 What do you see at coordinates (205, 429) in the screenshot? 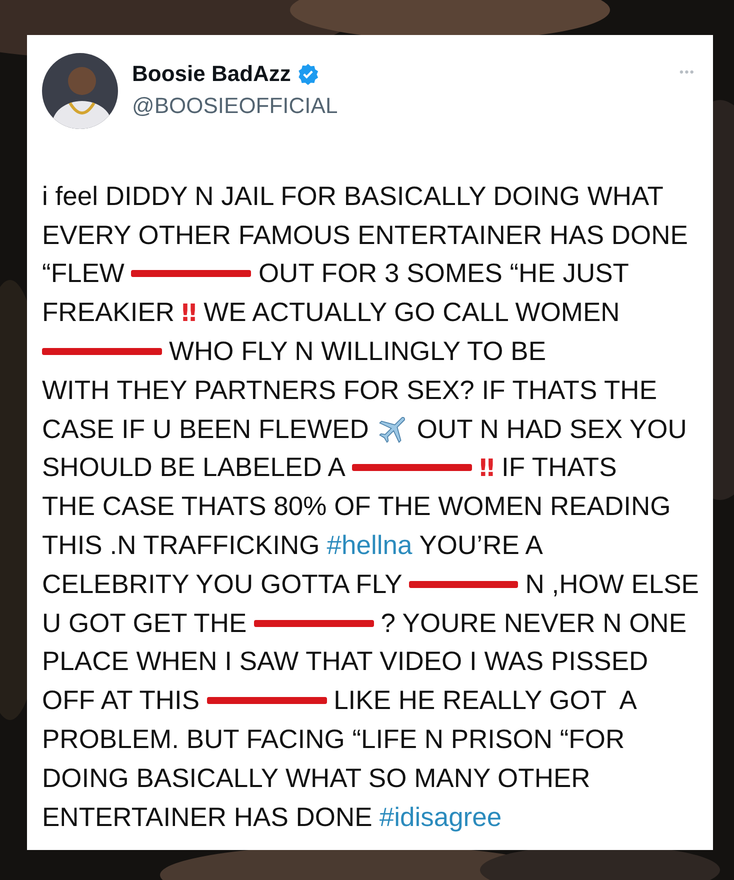
I see `tweet-text: CASE IF U BEEN FLEWED` at bounding box center [205, 429].